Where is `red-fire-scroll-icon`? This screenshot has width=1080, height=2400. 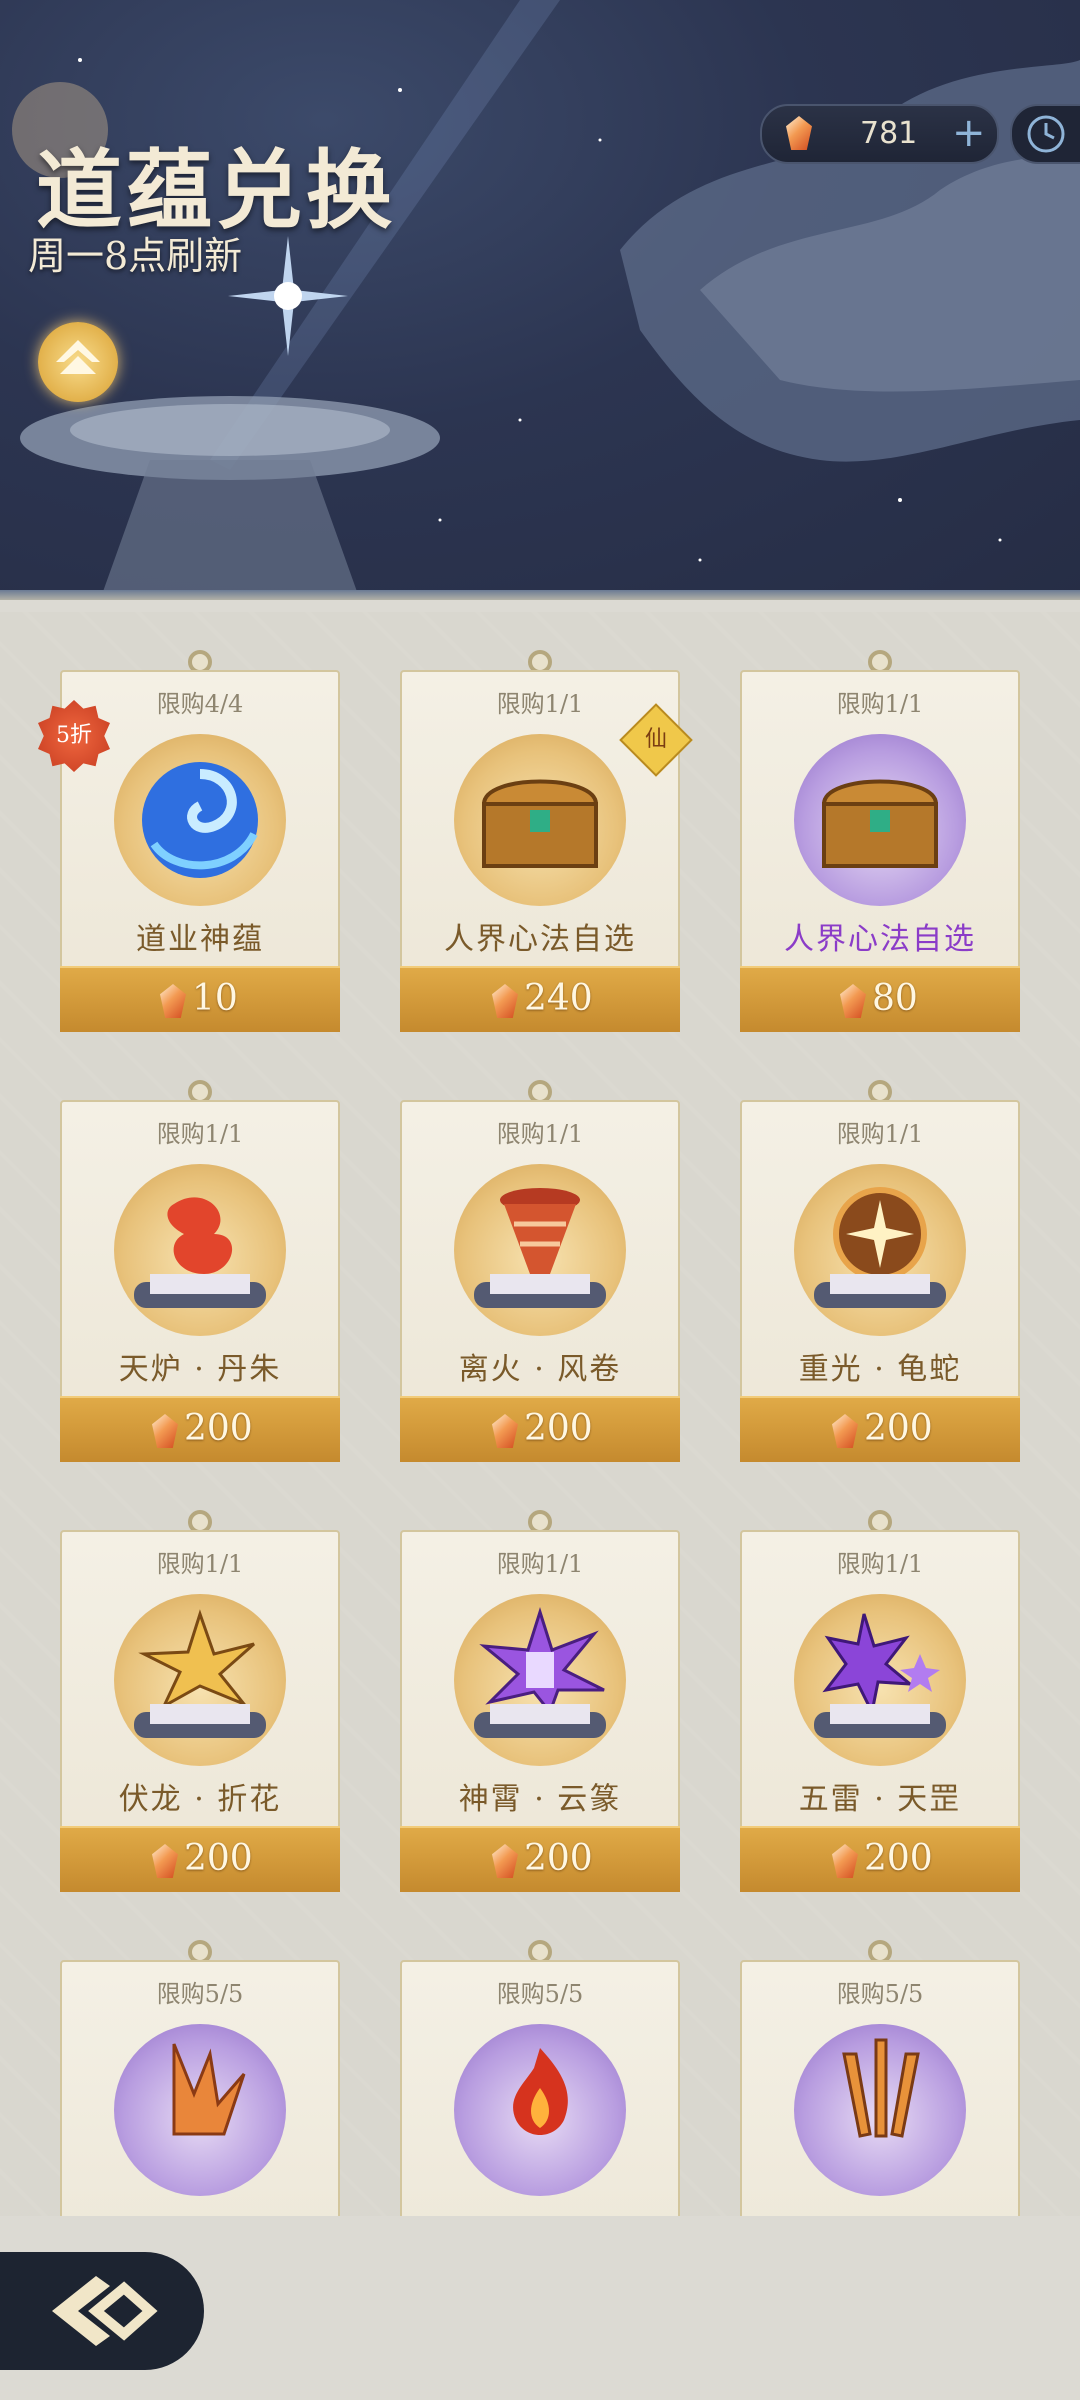 red-fire-scroll-icon is located at coordinates (540, 2091).